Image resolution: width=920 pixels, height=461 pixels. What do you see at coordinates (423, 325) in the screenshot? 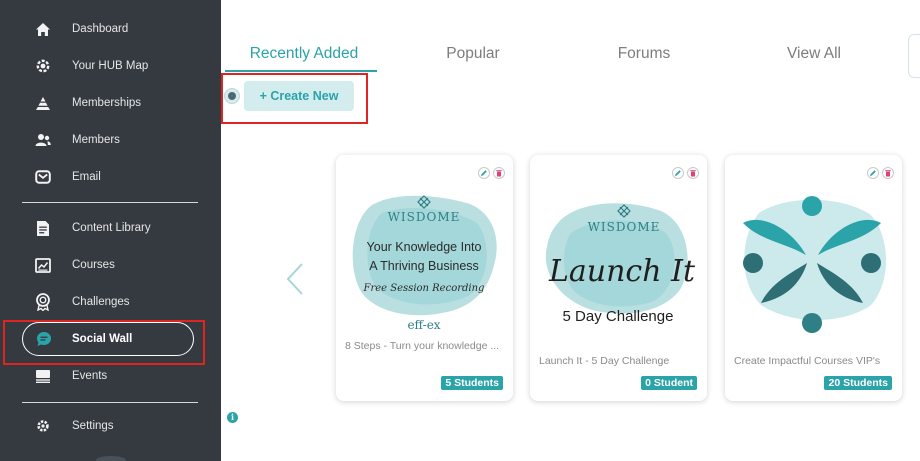
I see `svg-text: eff-ex` at bounding box center [423, 325].